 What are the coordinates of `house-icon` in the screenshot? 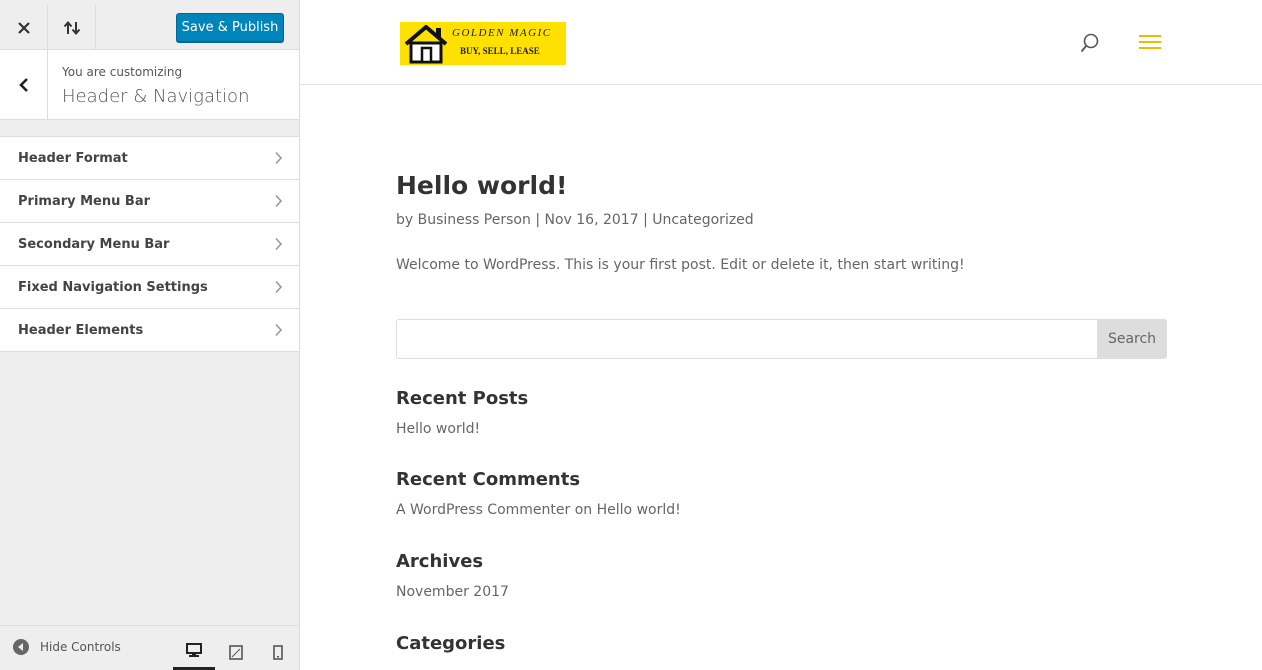 It's located at (426, 44).